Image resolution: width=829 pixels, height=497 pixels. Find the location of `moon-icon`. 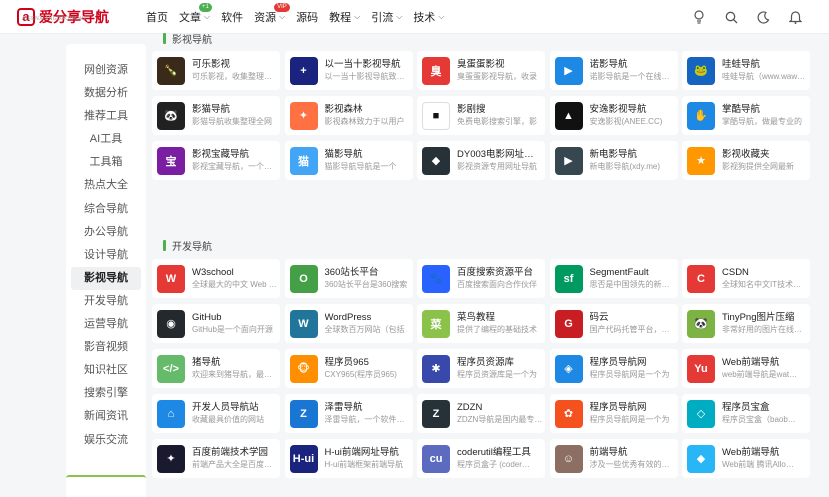

moon-icon is located at coordinates (763, 17).